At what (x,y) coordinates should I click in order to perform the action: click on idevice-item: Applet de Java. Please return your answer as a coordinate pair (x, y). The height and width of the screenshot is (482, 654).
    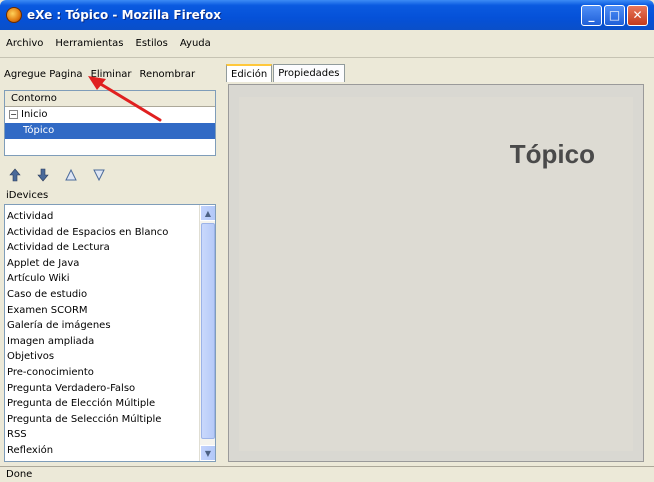
    Looking at the image, I should click on (104, 264).